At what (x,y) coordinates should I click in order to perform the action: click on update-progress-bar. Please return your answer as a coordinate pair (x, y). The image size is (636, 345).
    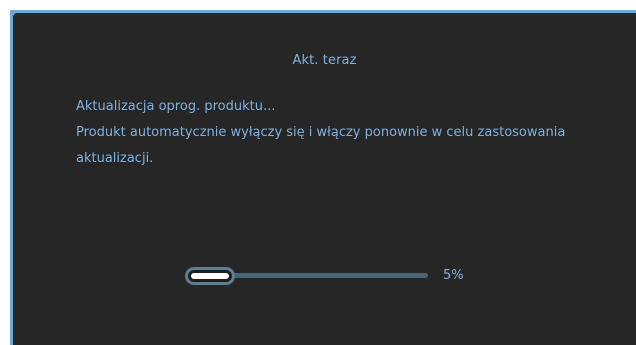
    Looking at the image, I should click on (306, 276).